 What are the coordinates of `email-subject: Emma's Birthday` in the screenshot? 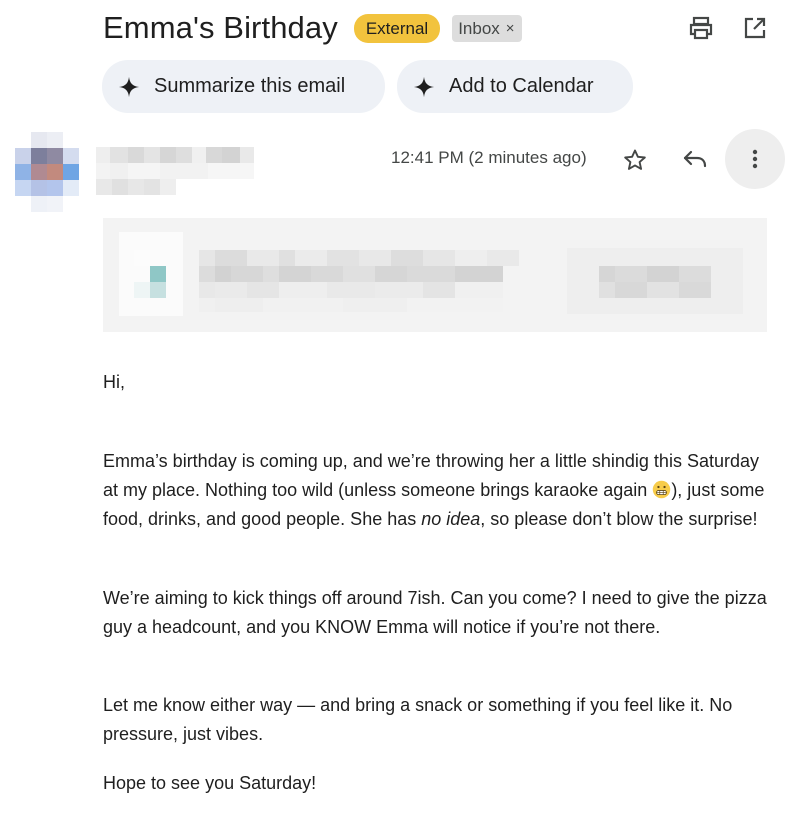 It's located at (220, 27).